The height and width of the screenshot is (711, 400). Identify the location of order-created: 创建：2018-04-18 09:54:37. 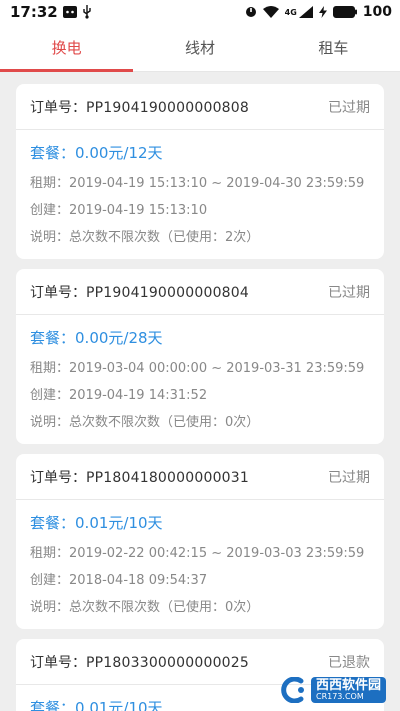
(200, 578).